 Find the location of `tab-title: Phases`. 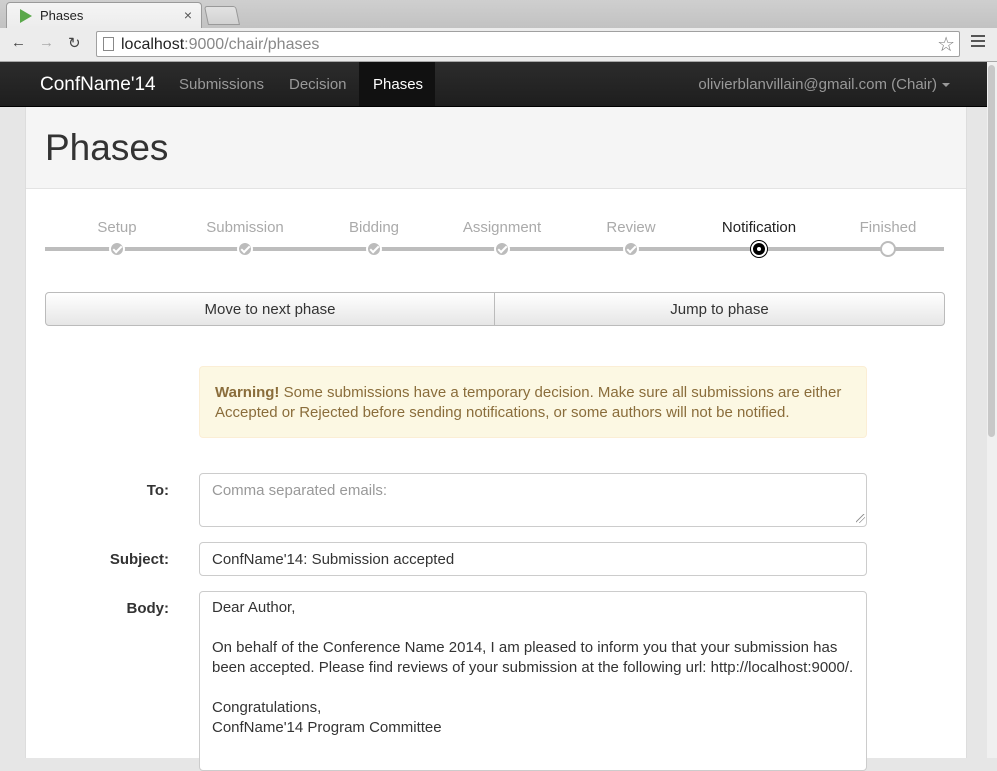

tab-title: Phases is located at coordinates (62, 15).